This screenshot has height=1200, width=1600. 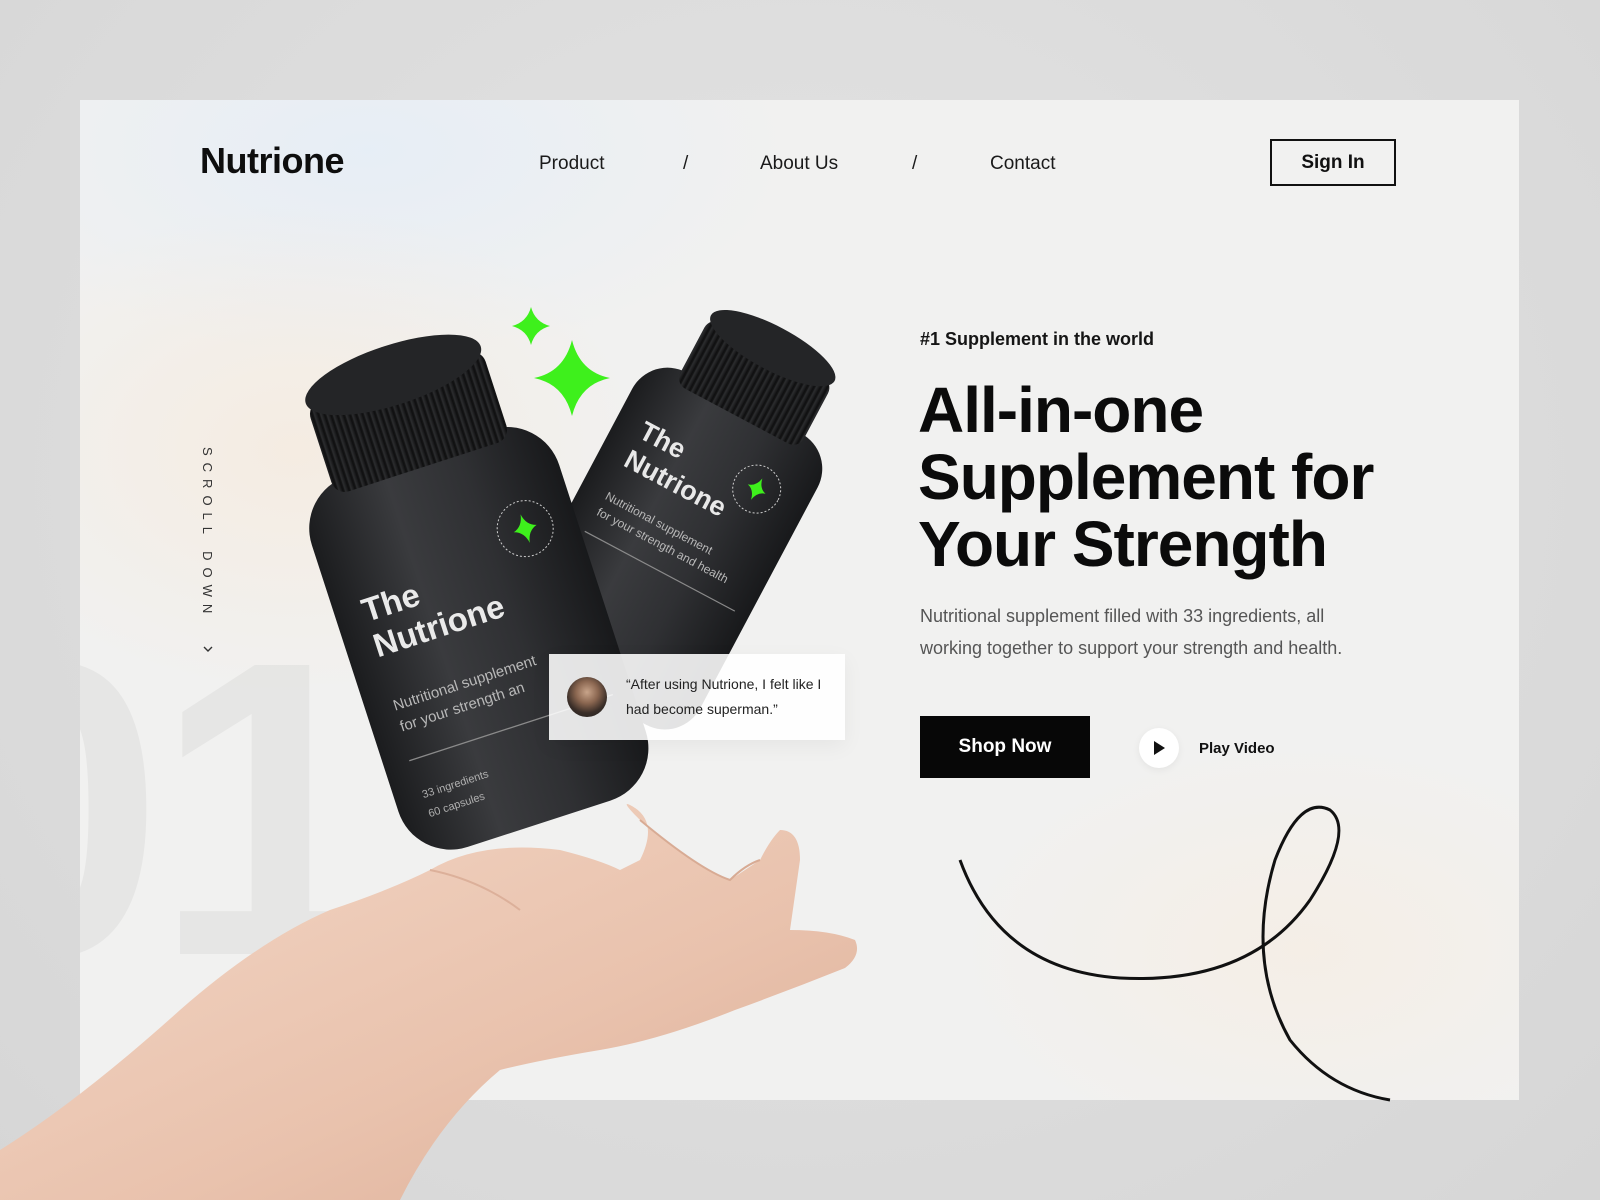 I want to click on play-icon, so click(x=1159, y=748).